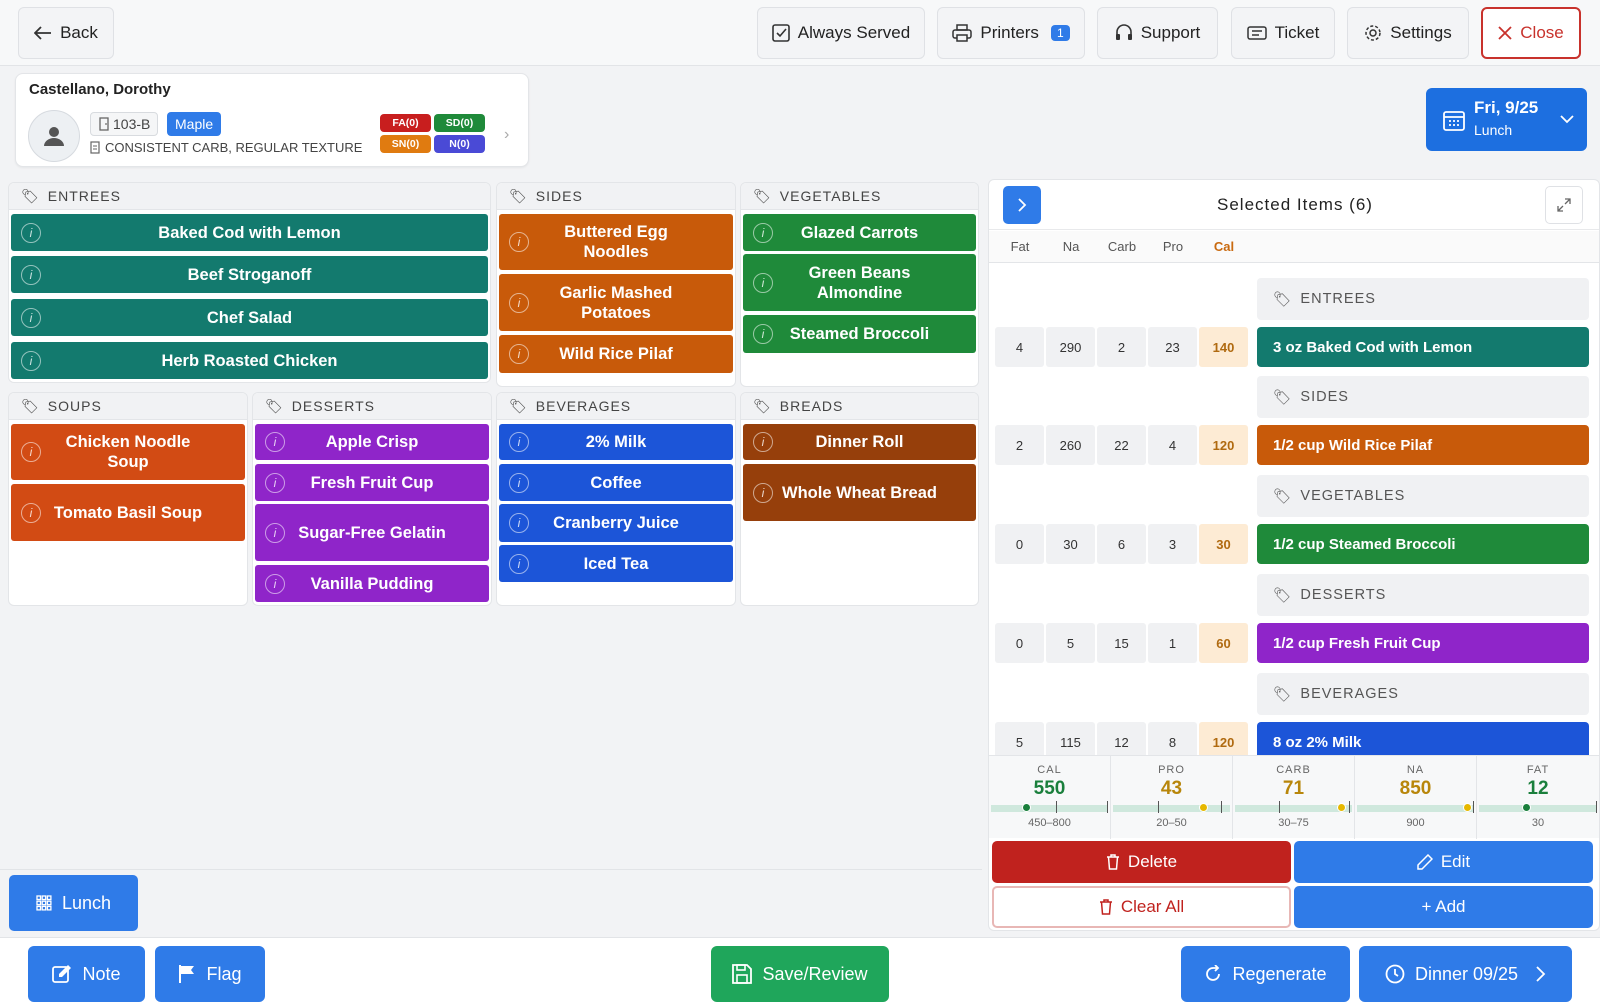  Describe the element at coordinates (1019, 445) in the screenshot. I see `fat-value: 2` at that location.